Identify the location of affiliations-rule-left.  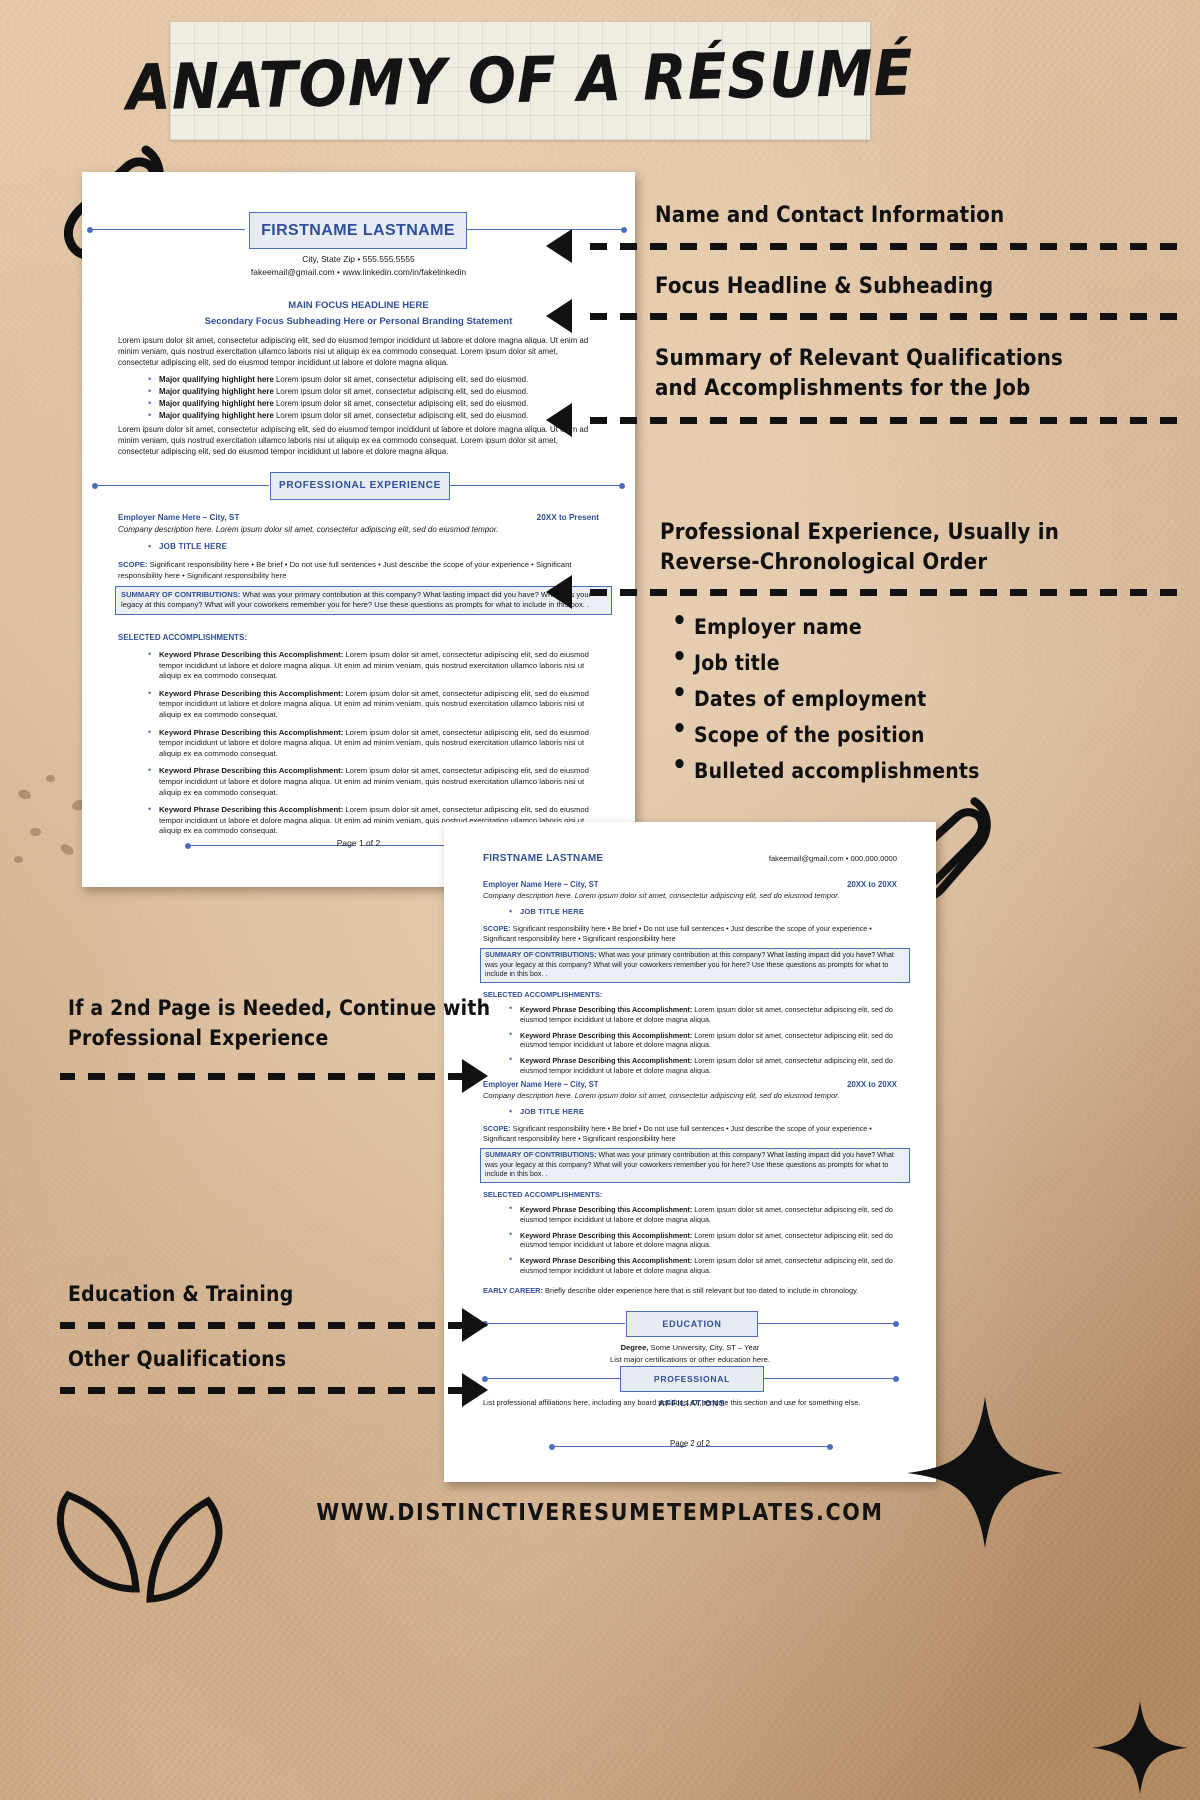
(555, 1379).